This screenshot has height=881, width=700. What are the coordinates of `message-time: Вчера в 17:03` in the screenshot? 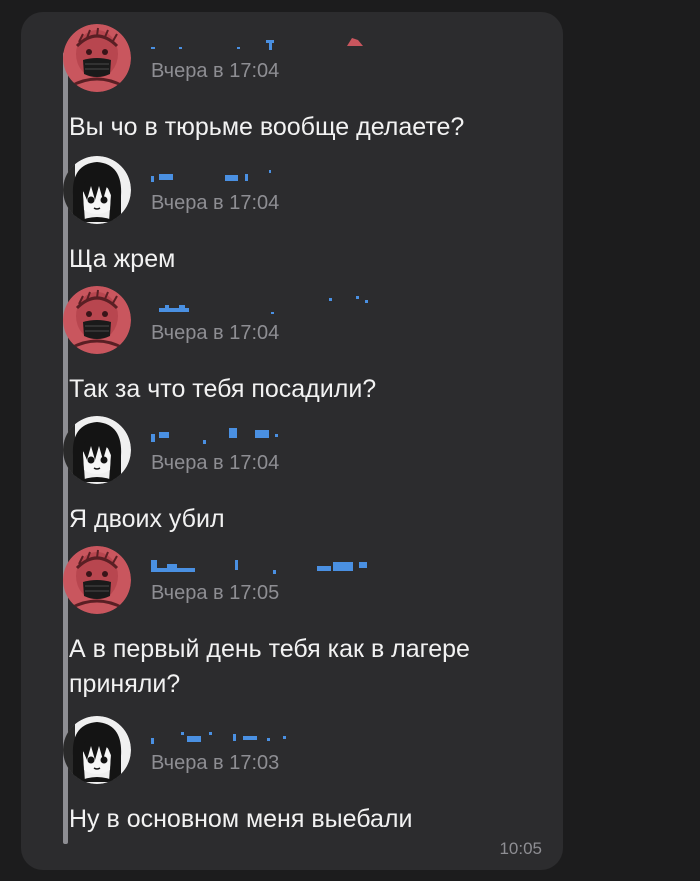 It's located at (215, 763).